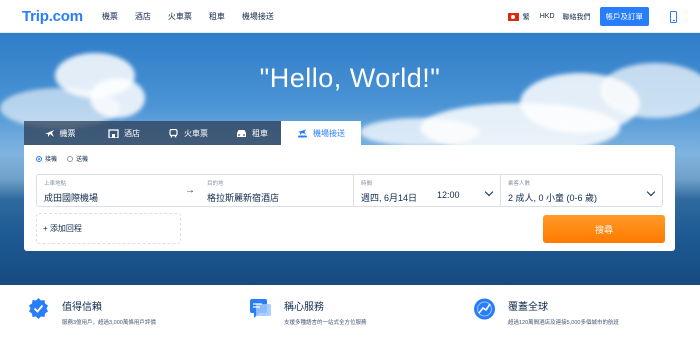  I want to click on tab-flights: 機票, so click(59, 133).